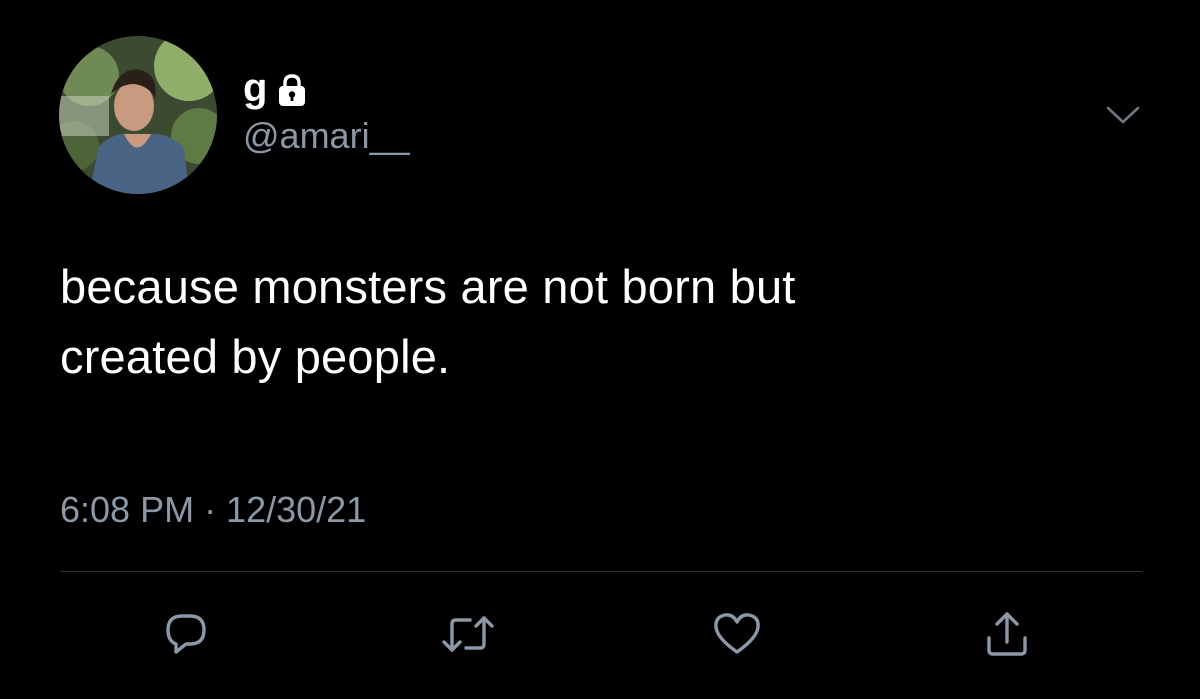  I want to click on heart-icon, so click(737, 633).